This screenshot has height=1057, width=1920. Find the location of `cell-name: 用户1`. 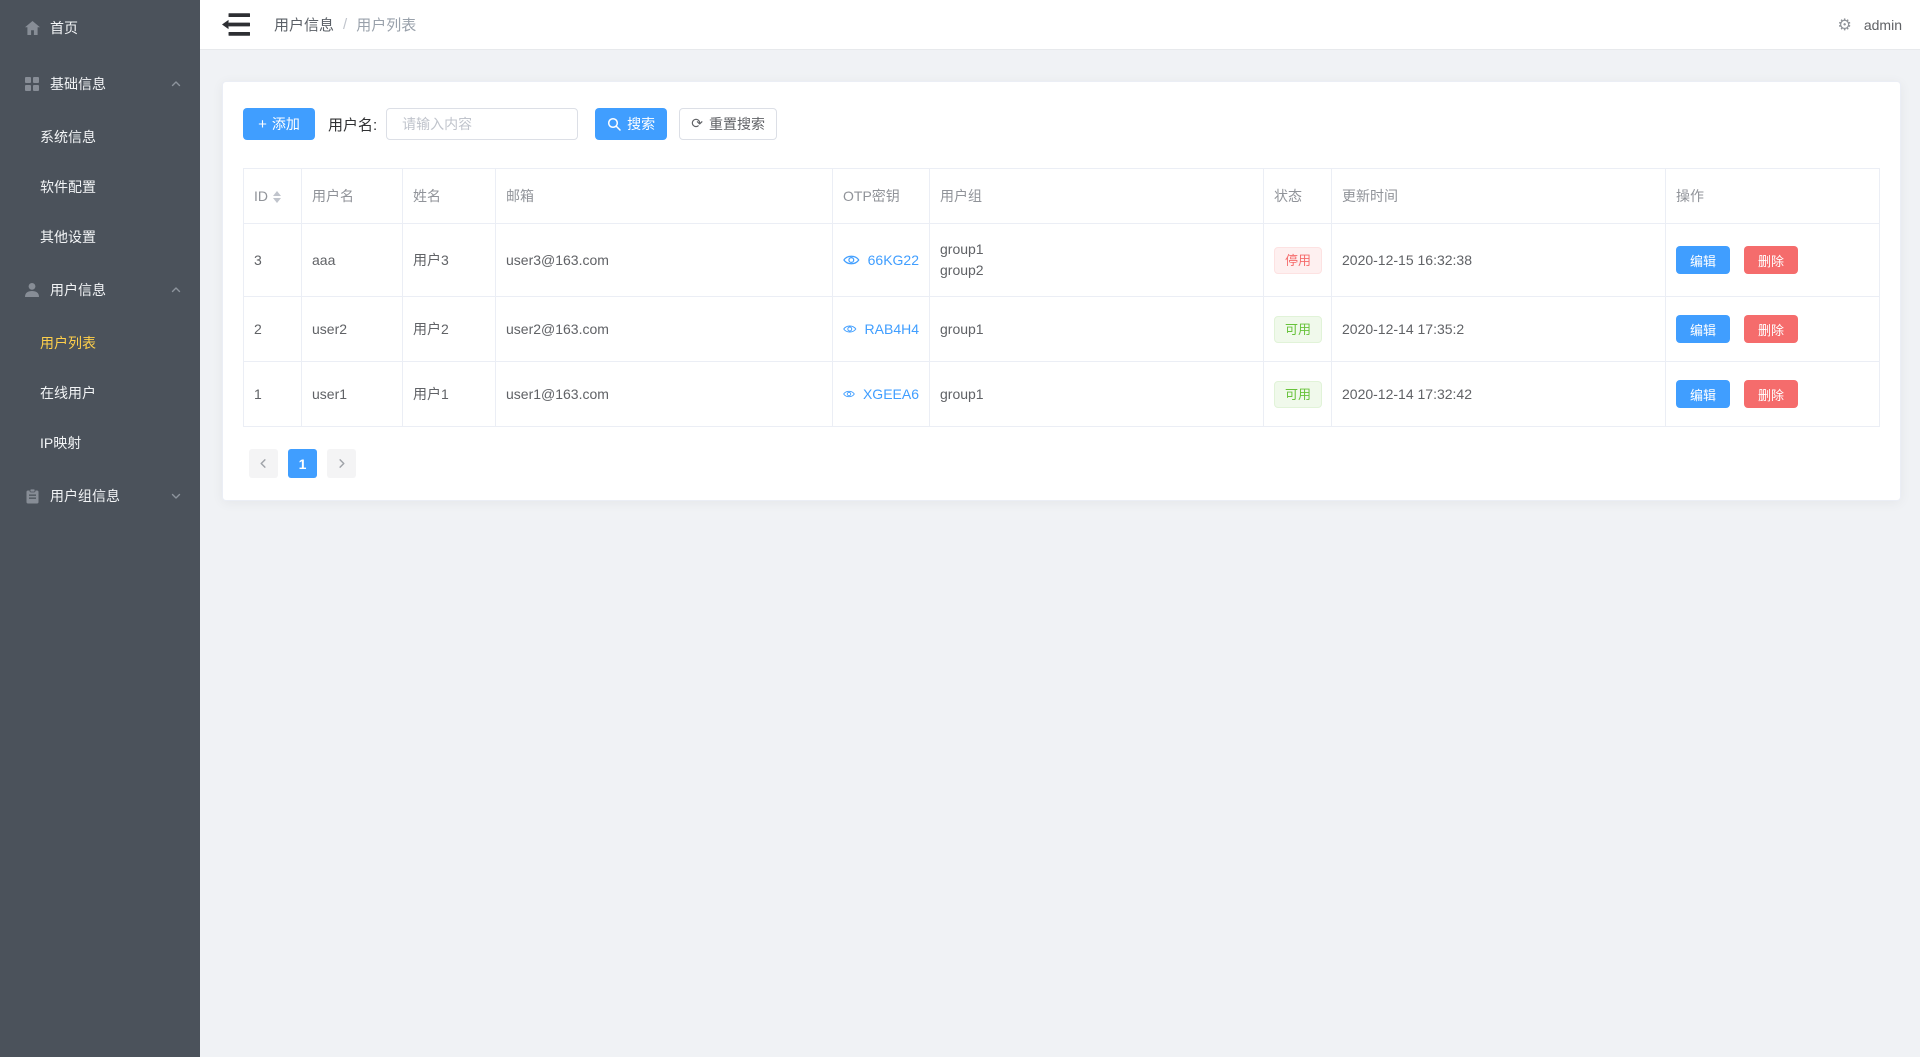

cell-name: 用户1 is located at coordinates (449, 394).